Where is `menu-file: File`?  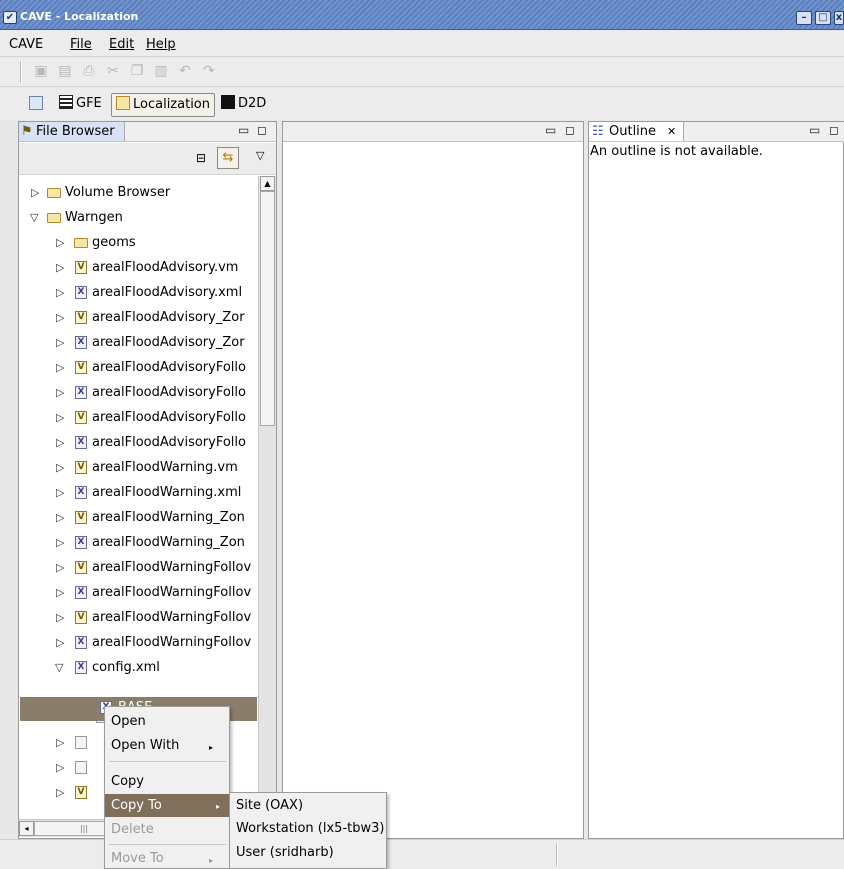 menu-file: File is located at coordinates (81, 44).